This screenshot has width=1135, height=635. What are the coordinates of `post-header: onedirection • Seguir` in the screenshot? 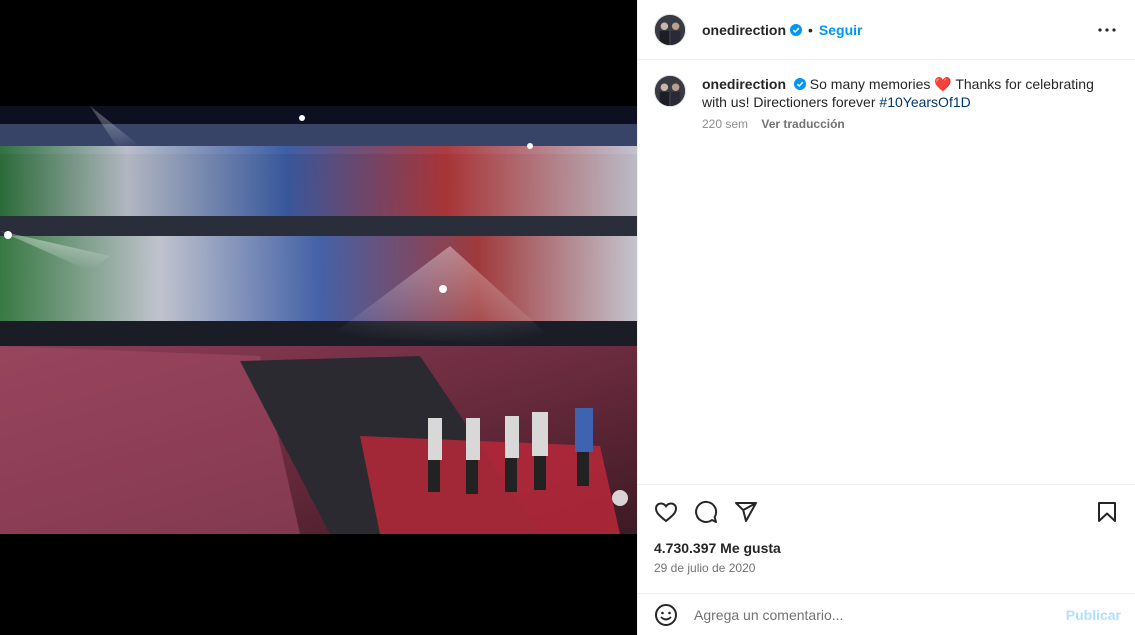 It's located at (886, 30).